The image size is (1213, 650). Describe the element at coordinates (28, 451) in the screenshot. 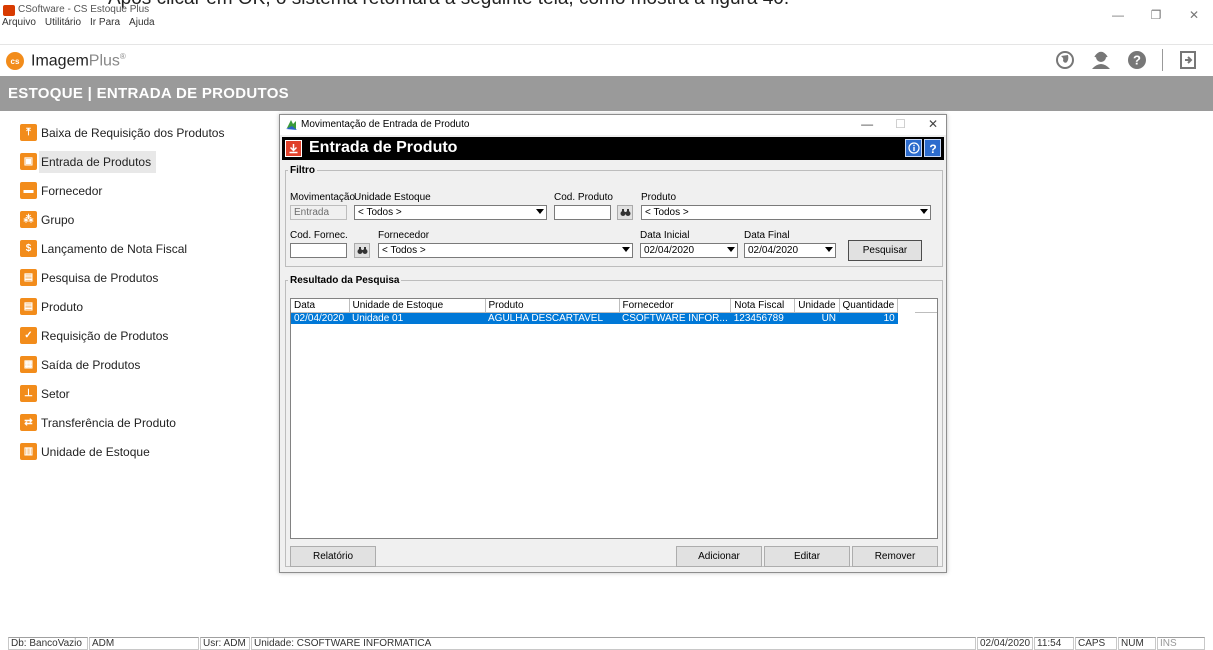

I see `warehouse-icon: ▥` at that location.